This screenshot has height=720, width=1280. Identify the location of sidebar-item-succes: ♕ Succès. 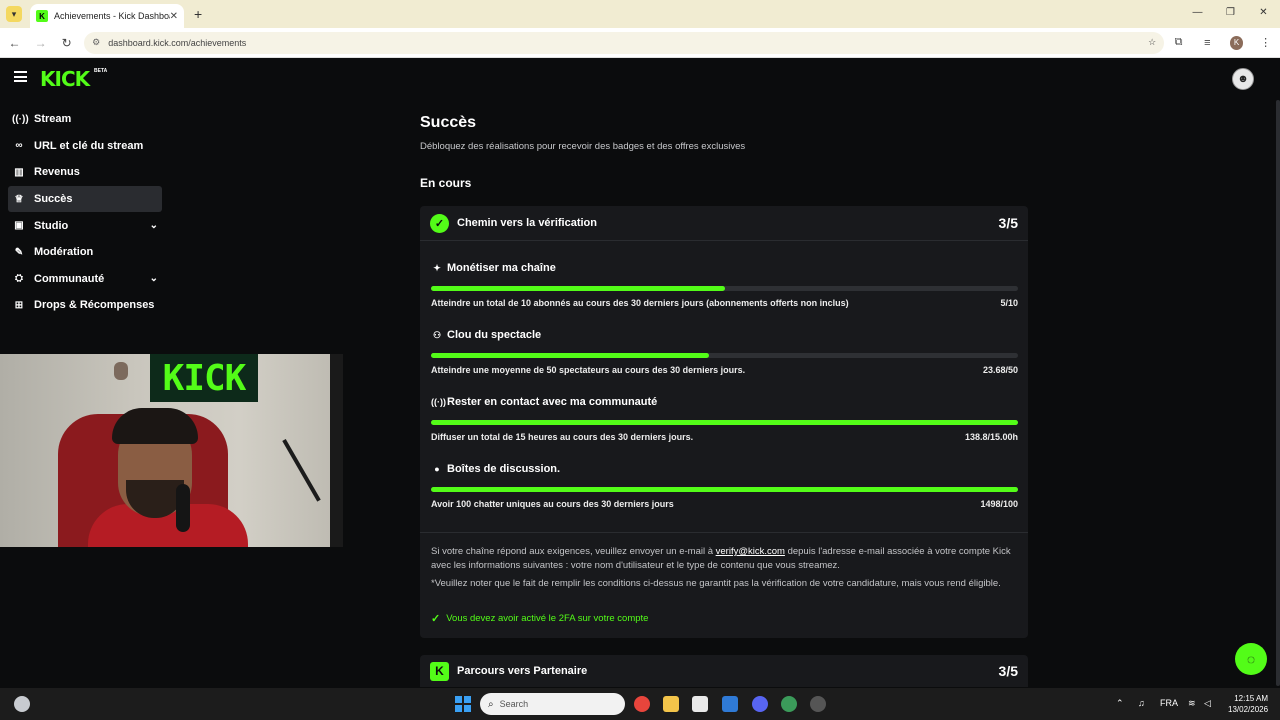
(85, 199).